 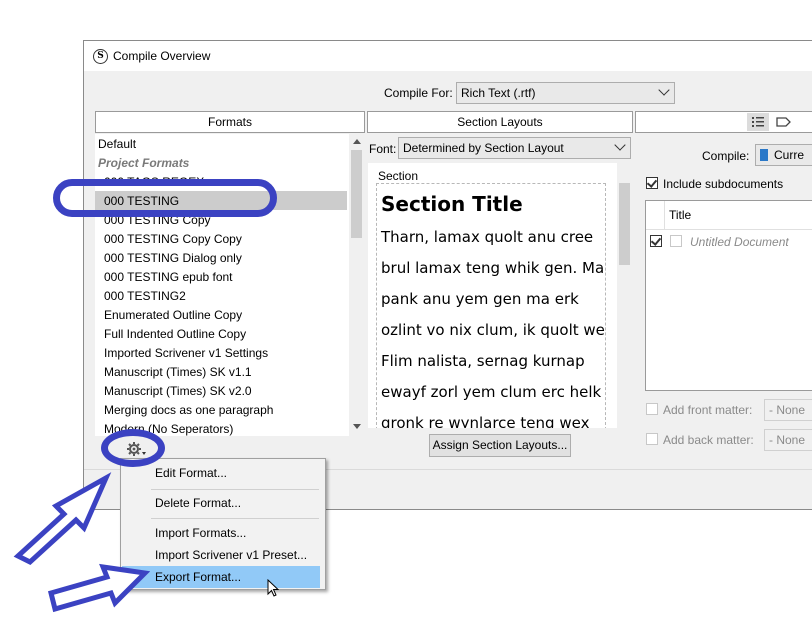 What do you see at coordinates (162, 56) in the screenshot?
I see `window-title: Compile Overview` at bounding box center [162, 56].